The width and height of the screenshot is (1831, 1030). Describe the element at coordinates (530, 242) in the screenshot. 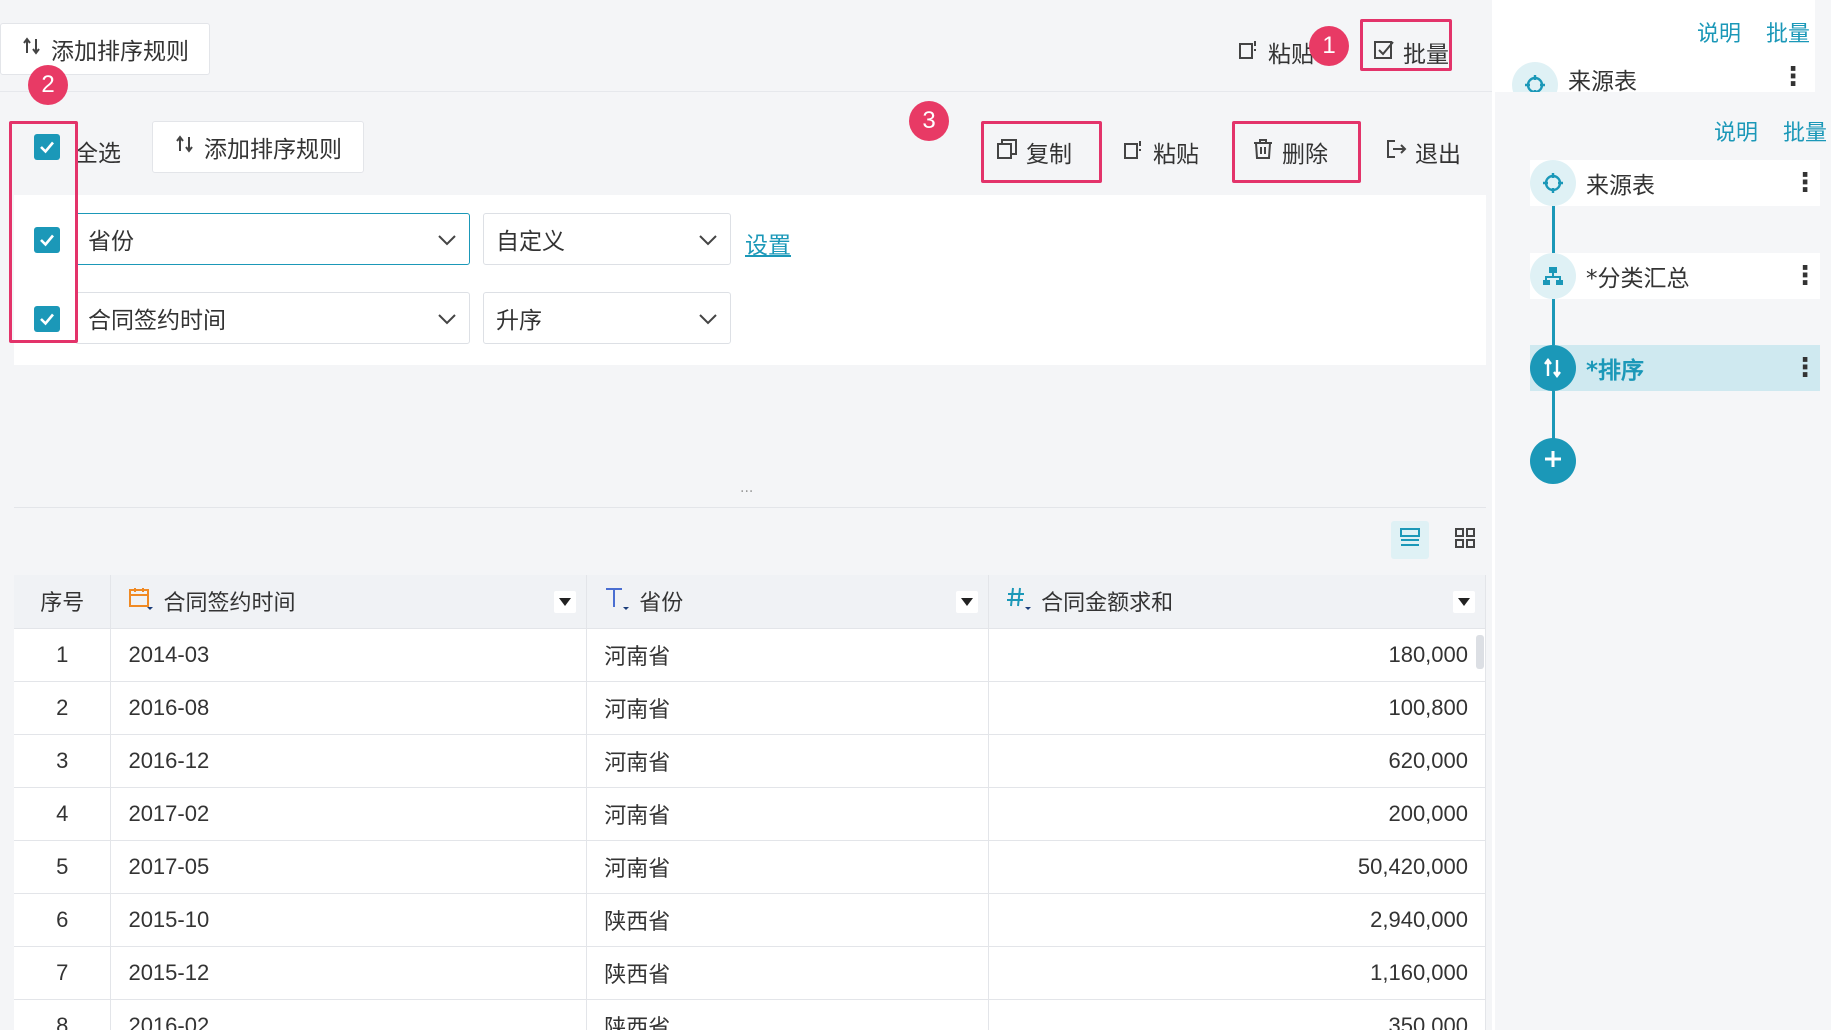

I see `rule-1-order-value: 自定义` at that location.